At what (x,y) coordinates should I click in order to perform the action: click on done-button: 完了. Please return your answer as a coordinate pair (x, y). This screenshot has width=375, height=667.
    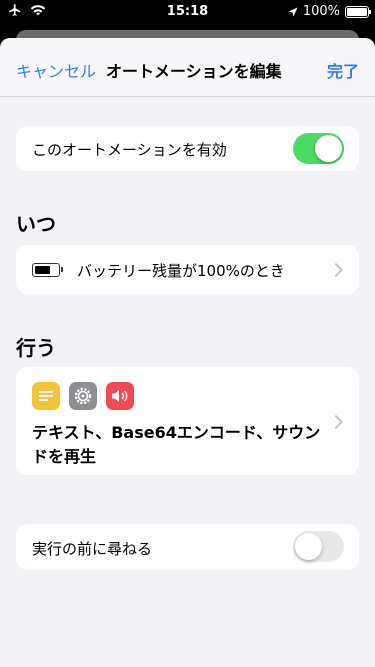
    Looking at the image, I should click on (343, 70).